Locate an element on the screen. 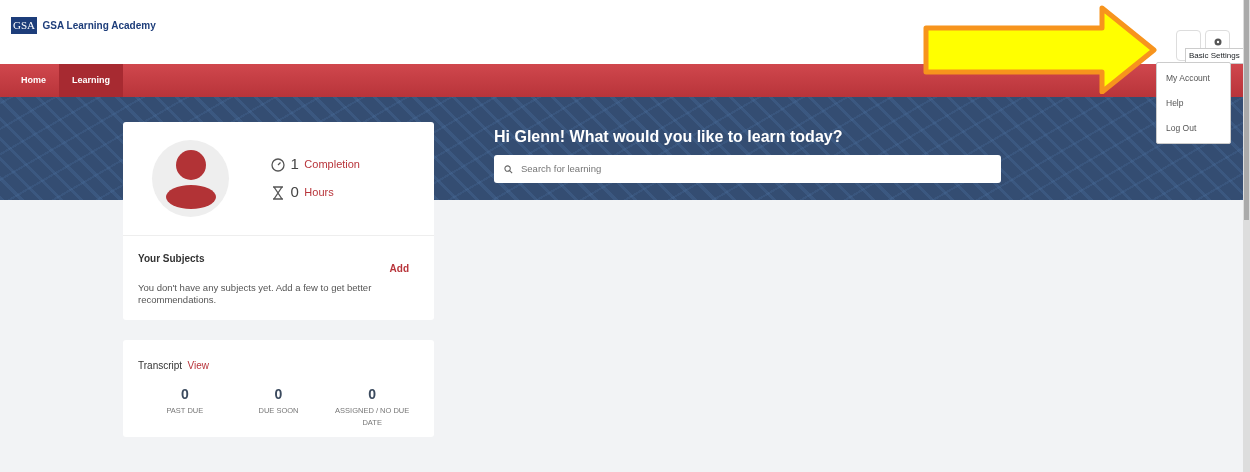 The image size is (1250, 472). scrollbar-thumb is located at coordinates (1246, 110).